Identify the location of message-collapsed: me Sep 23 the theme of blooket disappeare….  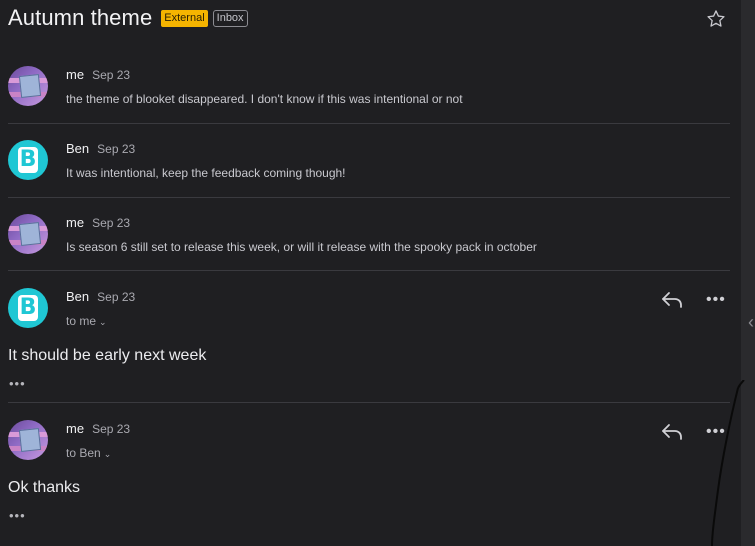
(365, 90).